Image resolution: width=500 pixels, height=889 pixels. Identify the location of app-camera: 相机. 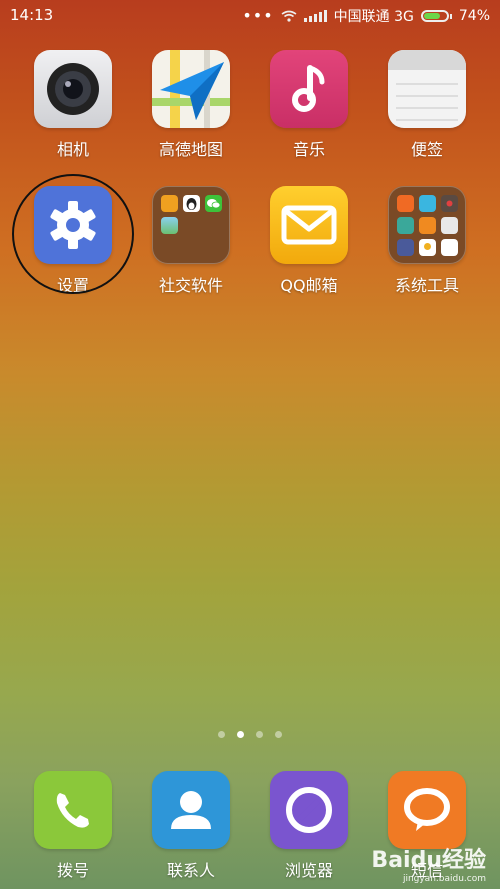
(73, 105).